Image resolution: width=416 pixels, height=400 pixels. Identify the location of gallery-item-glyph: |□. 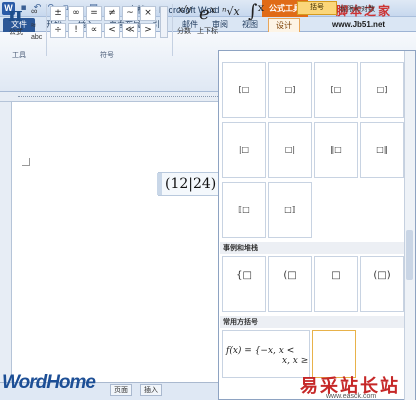
(244, 149).